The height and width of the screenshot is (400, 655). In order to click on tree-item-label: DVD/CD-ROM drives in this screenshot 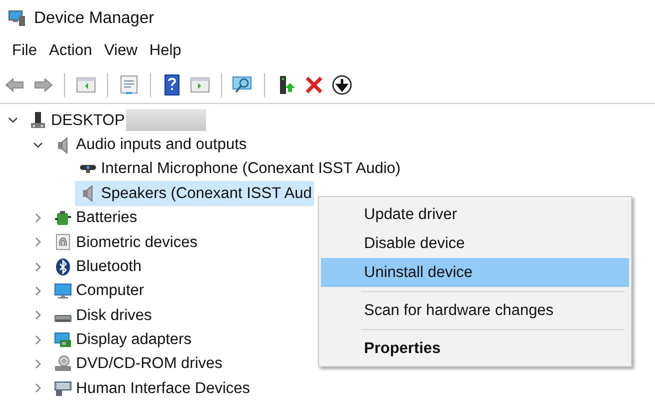, I will do `click(149, 364)`.